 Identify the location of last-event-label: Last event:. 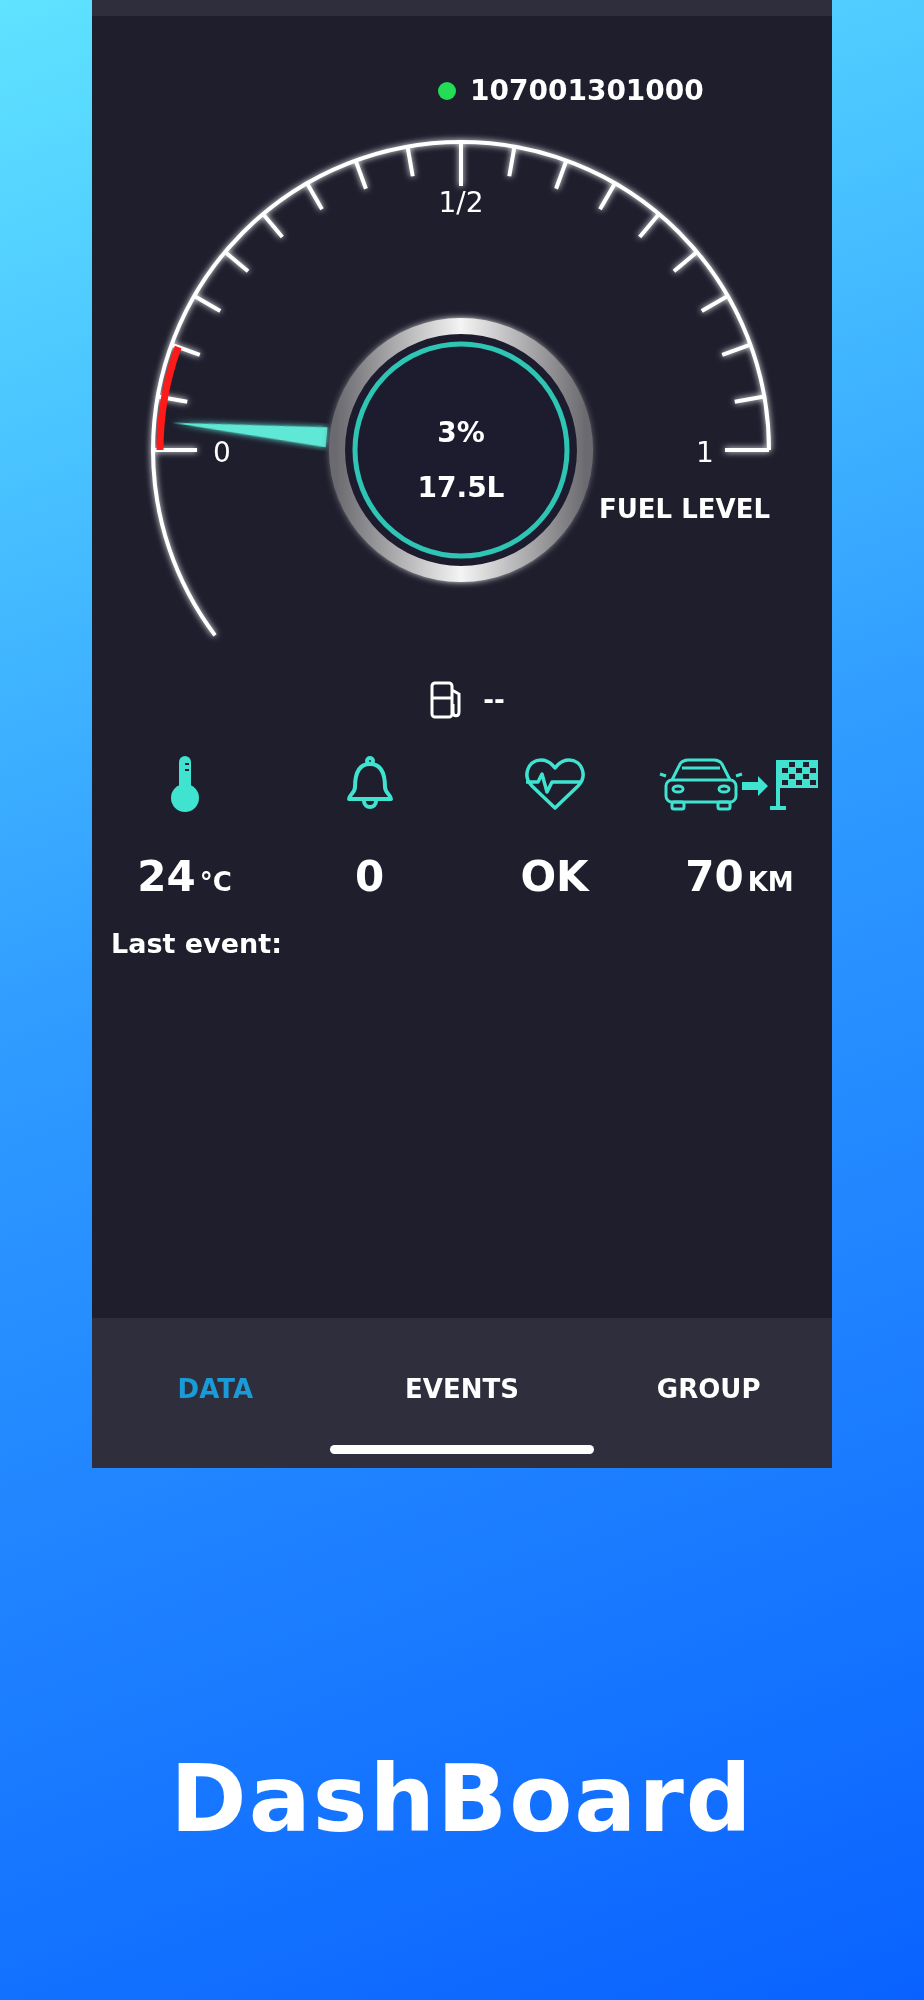
(197, 943).